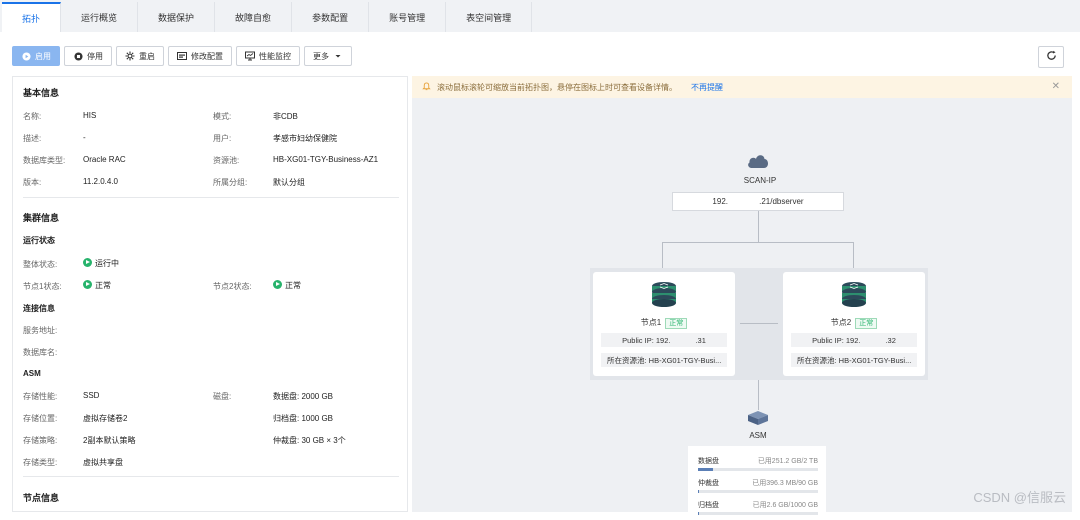 The image size is (1080, 520). Describe the element at coordinates (109, 440) in the screenshot. I see `storage-policy-value: 2副本默认策略` at that location.